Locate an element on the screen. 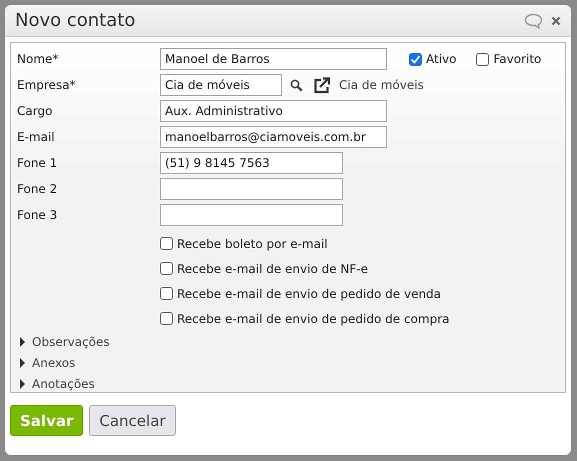 This screenshot has height=461, width=577. check-icon is located at coordinates (415, 59).